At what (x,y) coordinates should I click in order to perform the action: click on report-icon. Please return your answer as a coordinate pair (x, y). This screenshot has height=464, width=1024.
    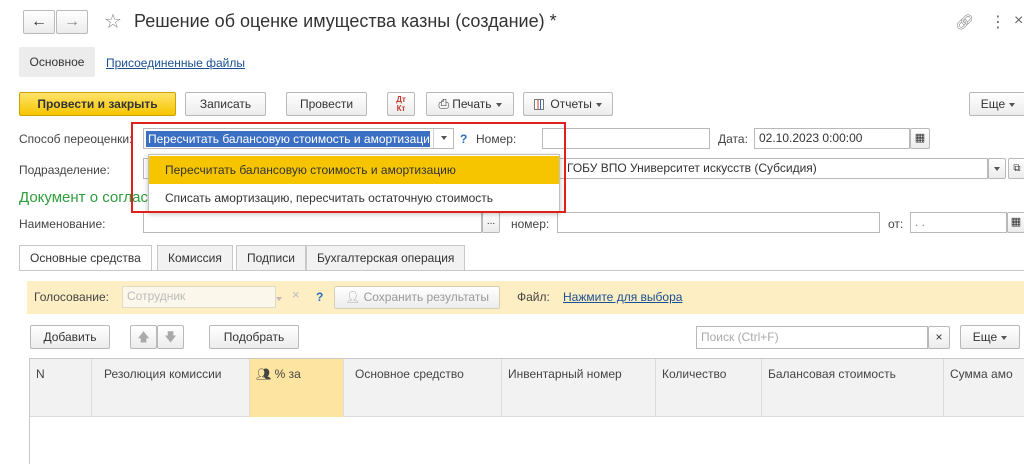
    Looking at the image, I should click on (539, 105).